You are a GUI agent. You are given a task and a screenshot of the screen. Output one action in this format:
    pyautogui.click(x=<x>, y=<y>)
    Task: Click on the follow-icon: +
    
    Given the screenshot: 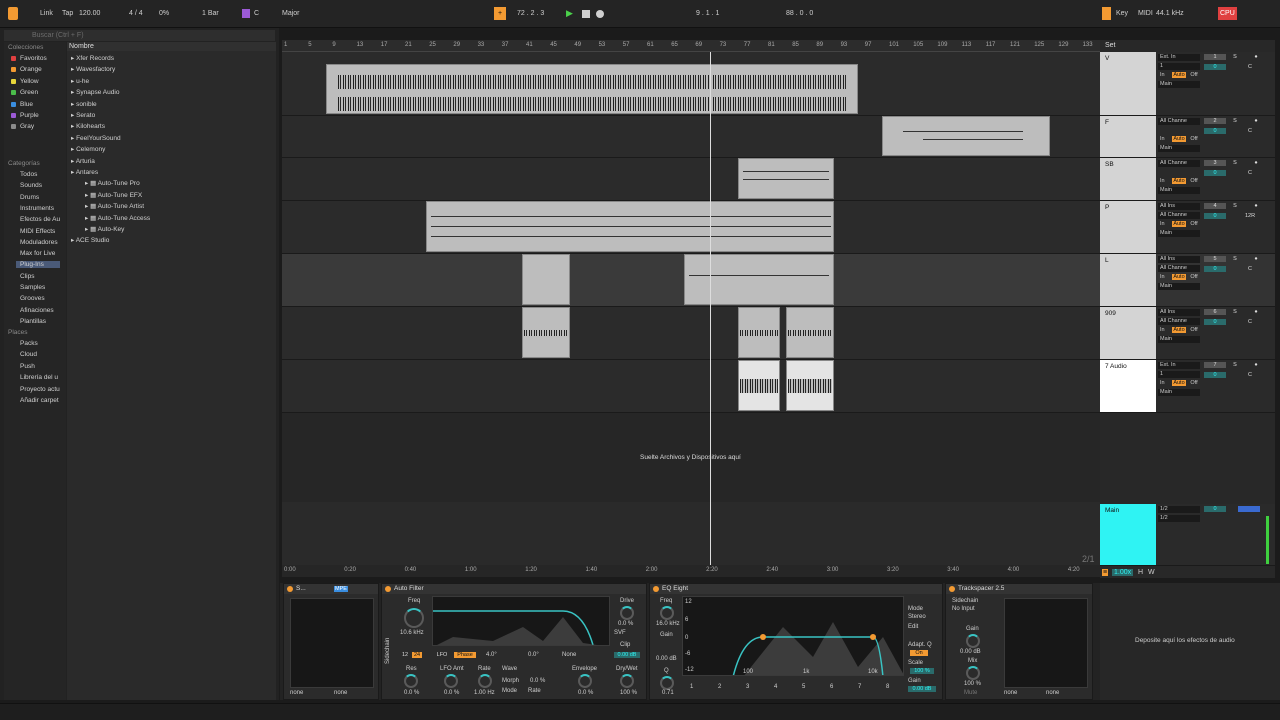 What is the action you would take?
    pyautogui.click(x=500, y=13)
    